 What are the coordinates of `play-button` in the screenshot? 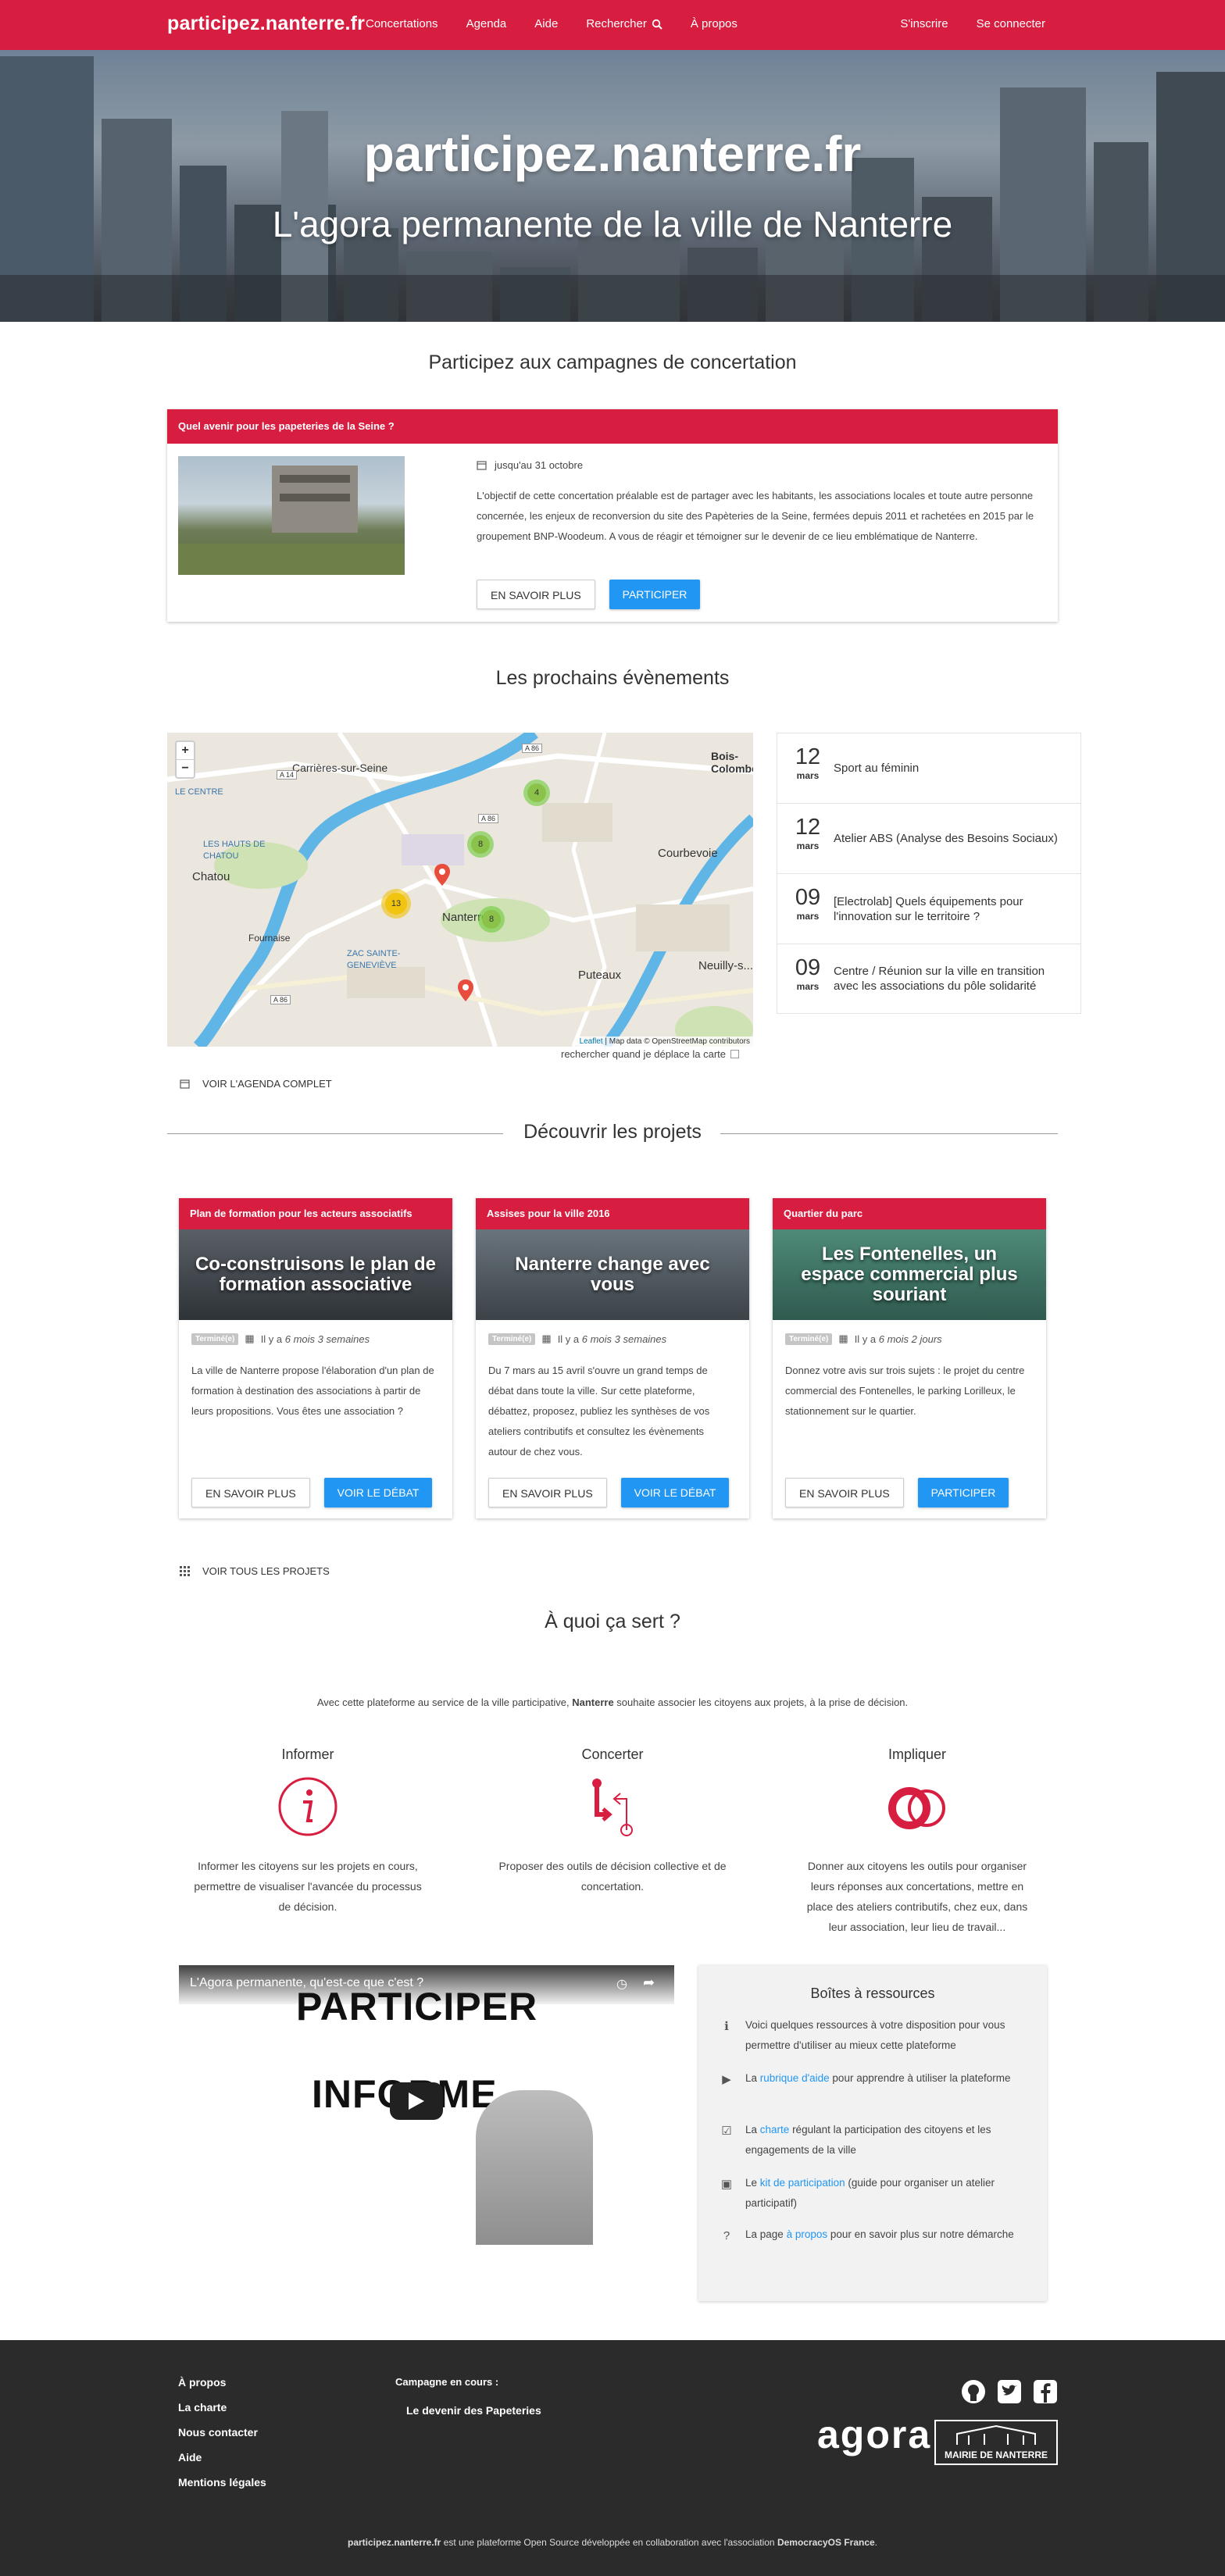 It's located at (416, 2101).